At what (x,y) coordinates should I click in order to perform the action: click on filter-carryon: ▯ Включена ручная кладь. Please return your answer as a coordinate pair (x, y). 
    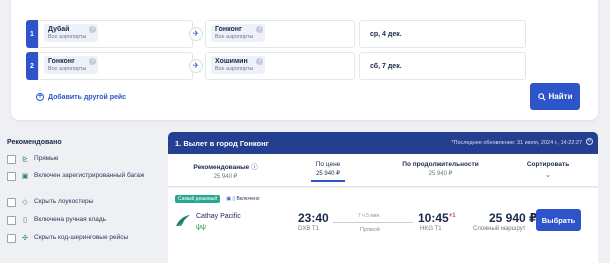
    Looking at the image, I should click on (56, 220).